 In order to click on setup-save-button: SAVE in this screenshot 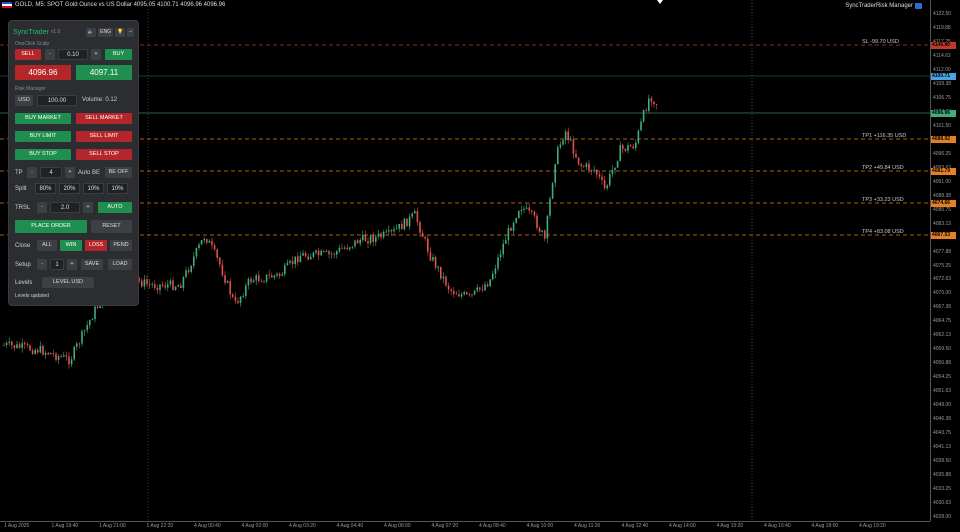, I will do `click(92, 264)`.